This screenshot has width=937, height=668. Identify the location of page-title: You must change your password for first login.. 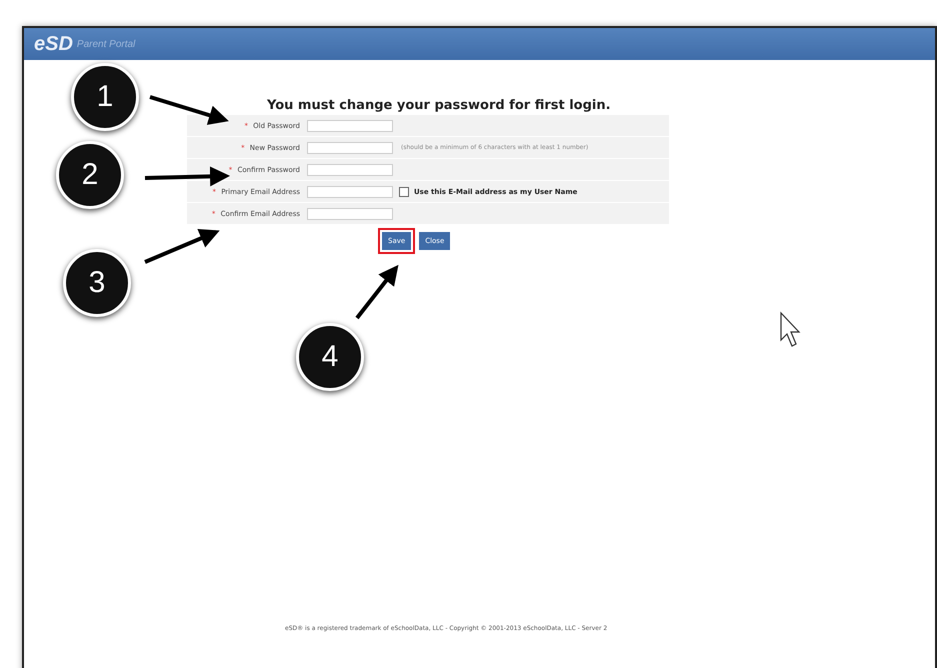
(439, 105).